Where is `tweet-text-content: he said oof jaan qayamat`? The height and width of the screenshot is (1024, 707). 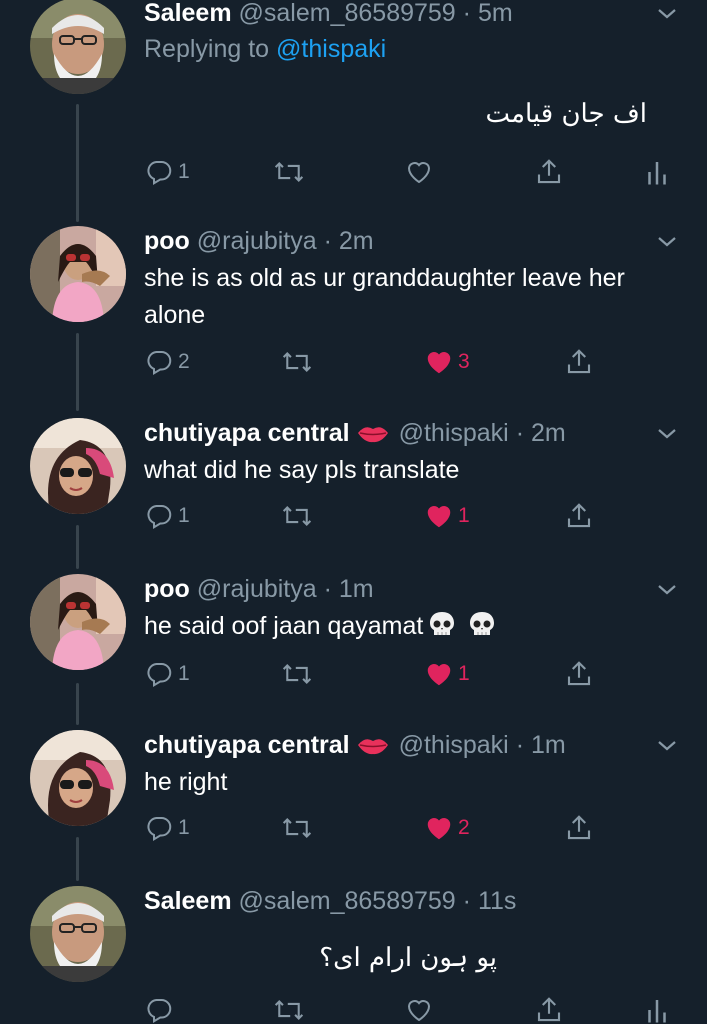 tweet-text-content: he said oof jaan qayamat is located at coordinates (284, 626).